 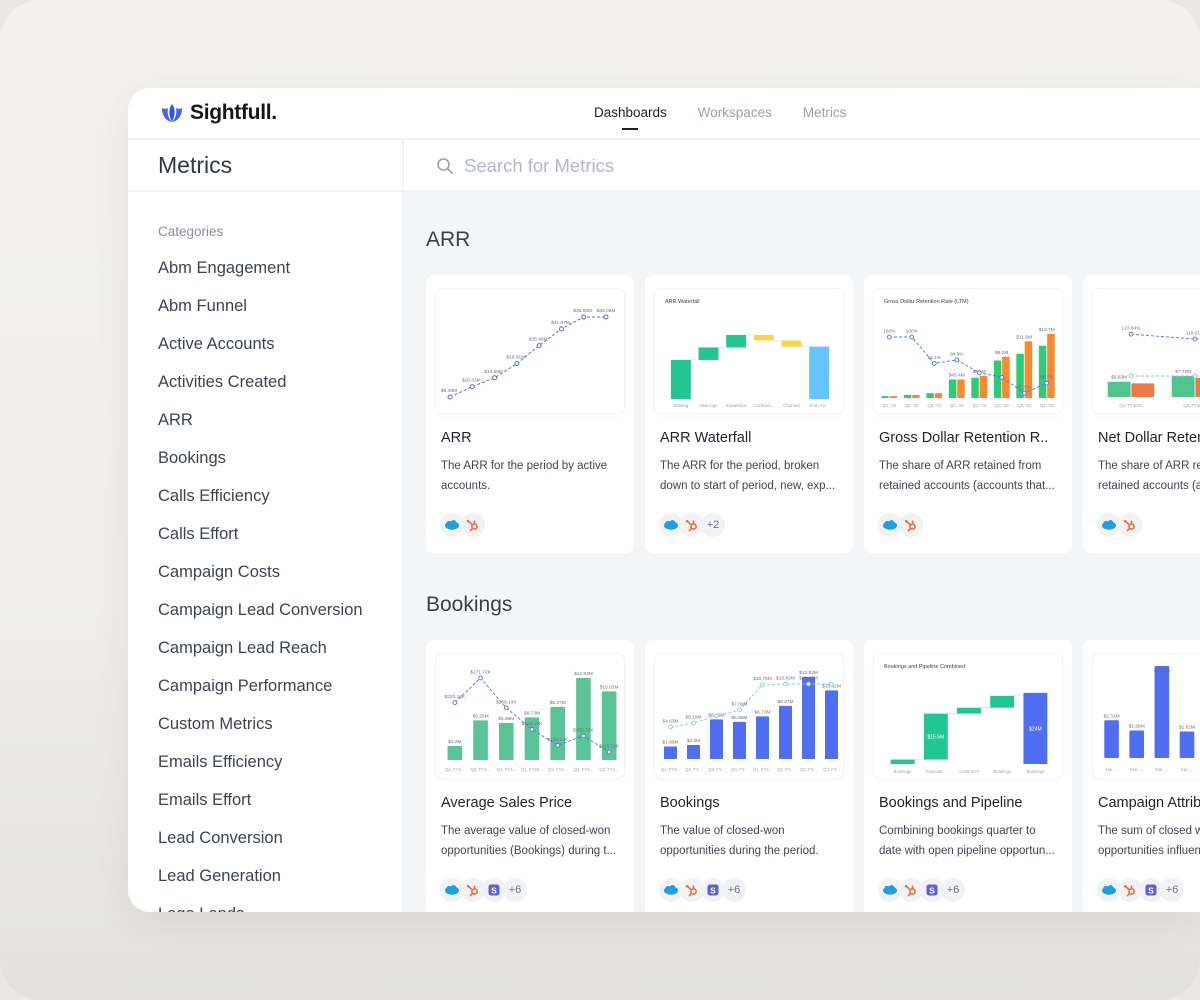 I want to click on nav-dashboards: Dashboards, so click(x=630, y=113).